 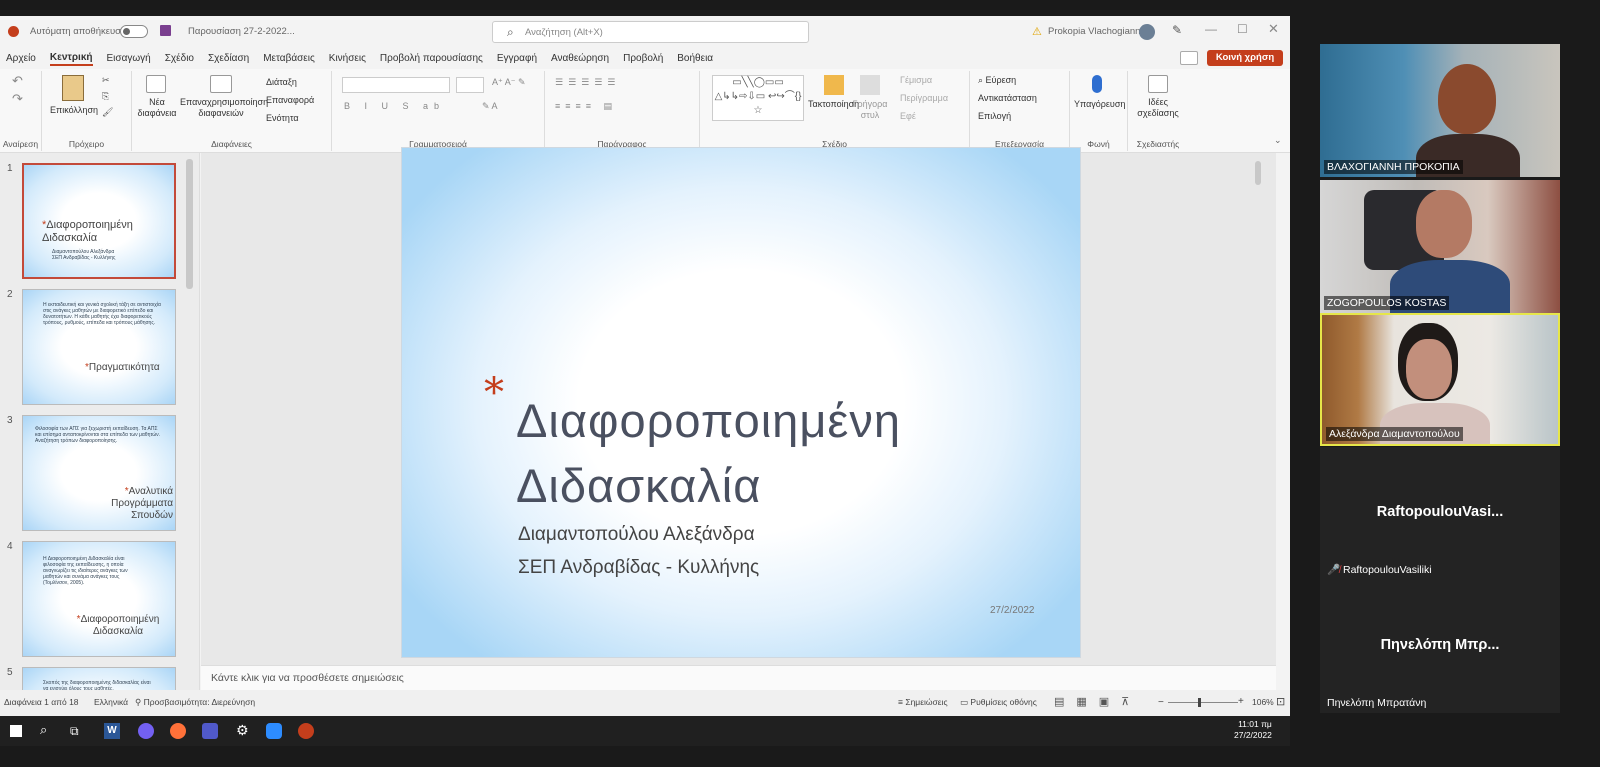 What do you see at coordinates (74, 110) in the screenshot?
I see `paste-button: Επικόλληση` at bounding box center [74, 110].